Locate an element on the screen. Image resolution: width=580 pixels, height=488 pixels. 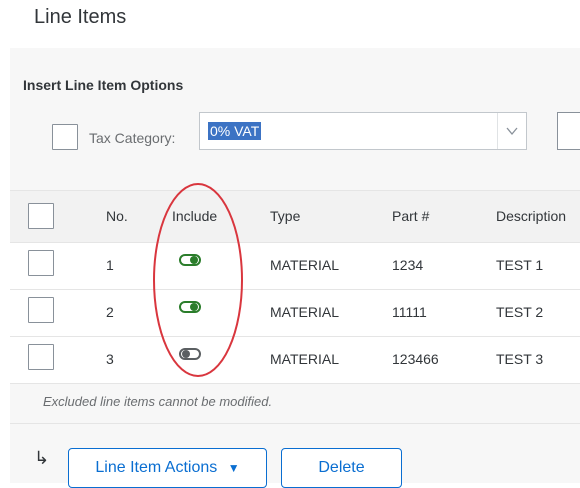
chevron-down-icon is located at coordinates (512, 131).